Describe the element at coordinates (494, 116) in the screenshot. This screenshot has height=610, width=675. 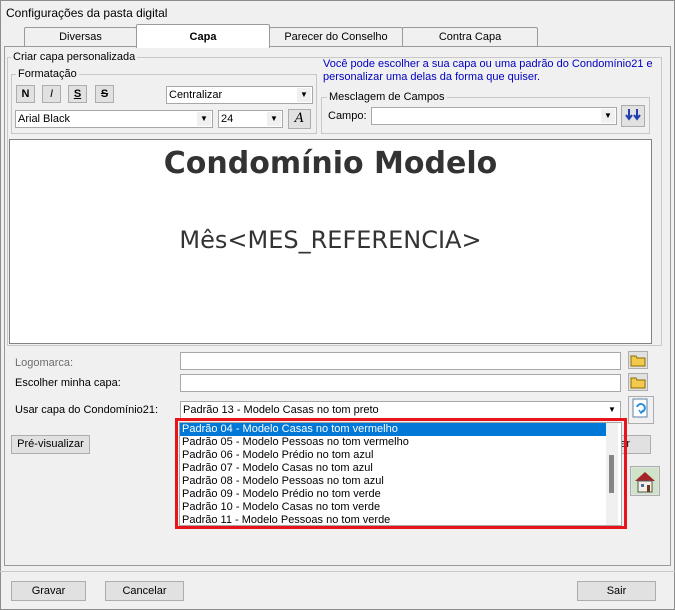
I see `campo-select: ▼` at that location.